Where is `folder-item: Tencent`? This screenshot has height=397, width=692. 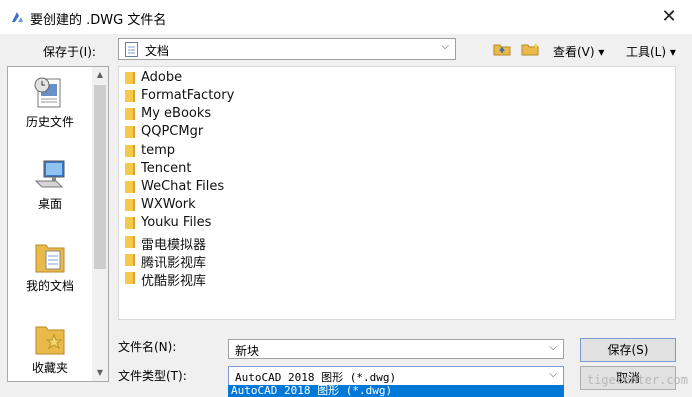 folder-item: Tencent is located at coordinates (225, 169).